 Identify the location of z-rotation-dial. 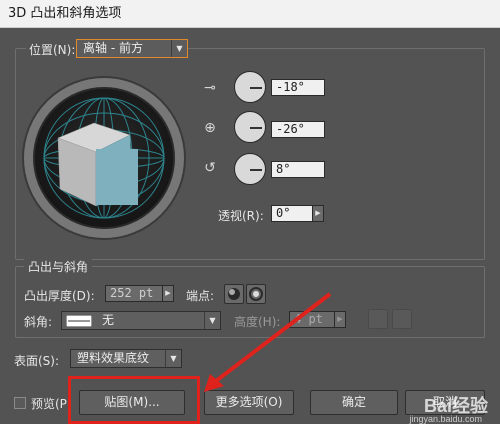
(250, 169).